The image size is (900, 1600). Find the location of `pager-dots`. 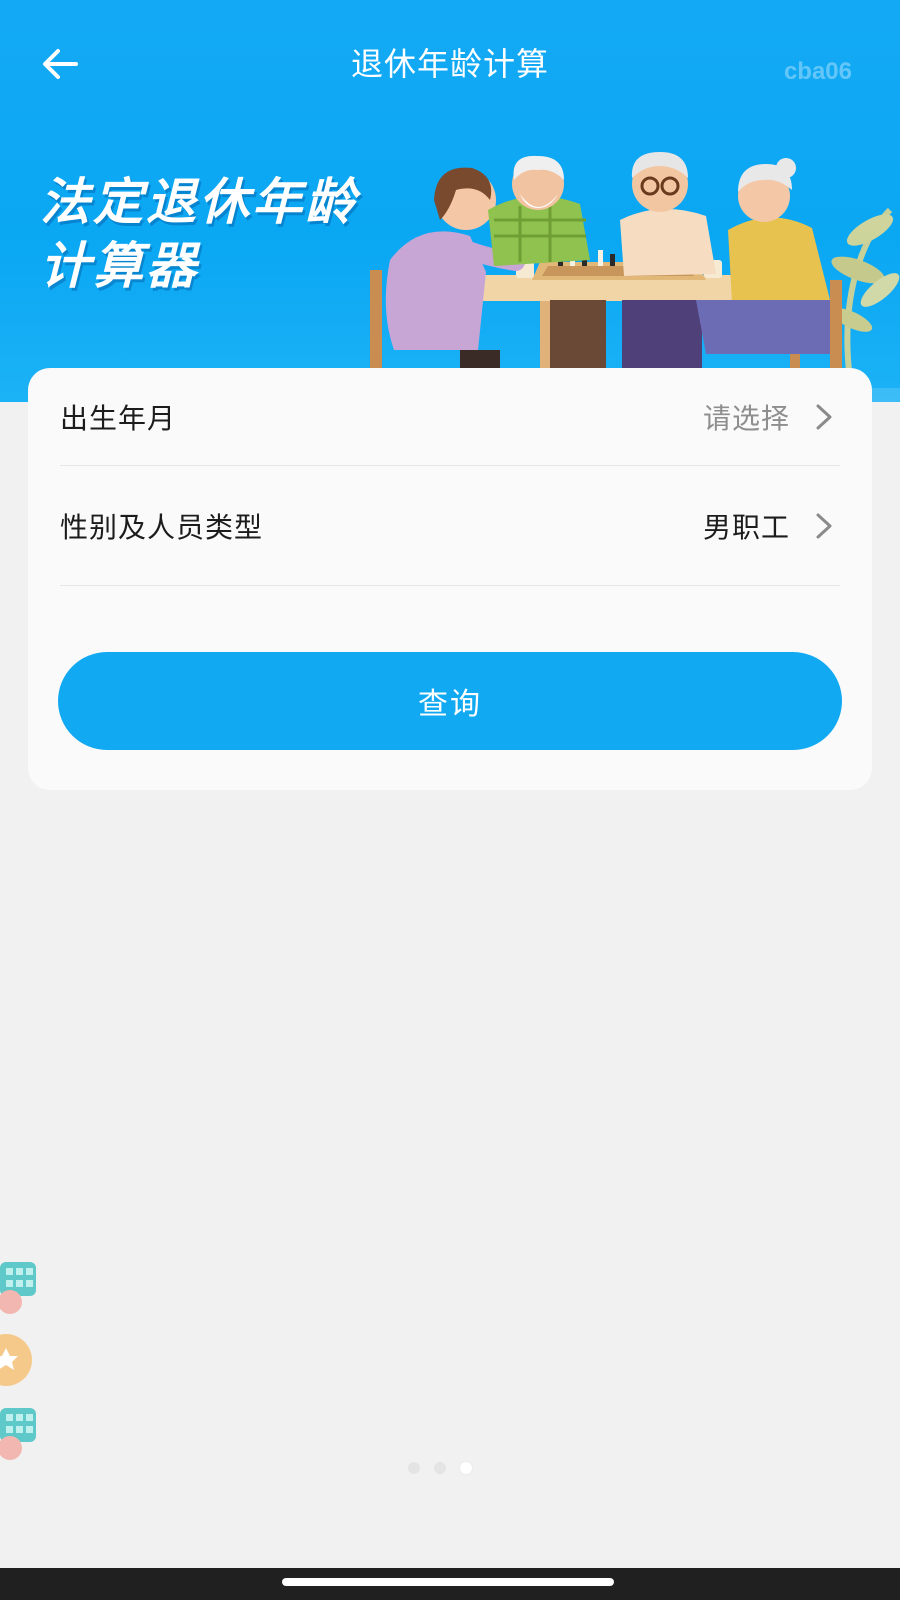

pager-dots is located at coordinates (440, 1468).